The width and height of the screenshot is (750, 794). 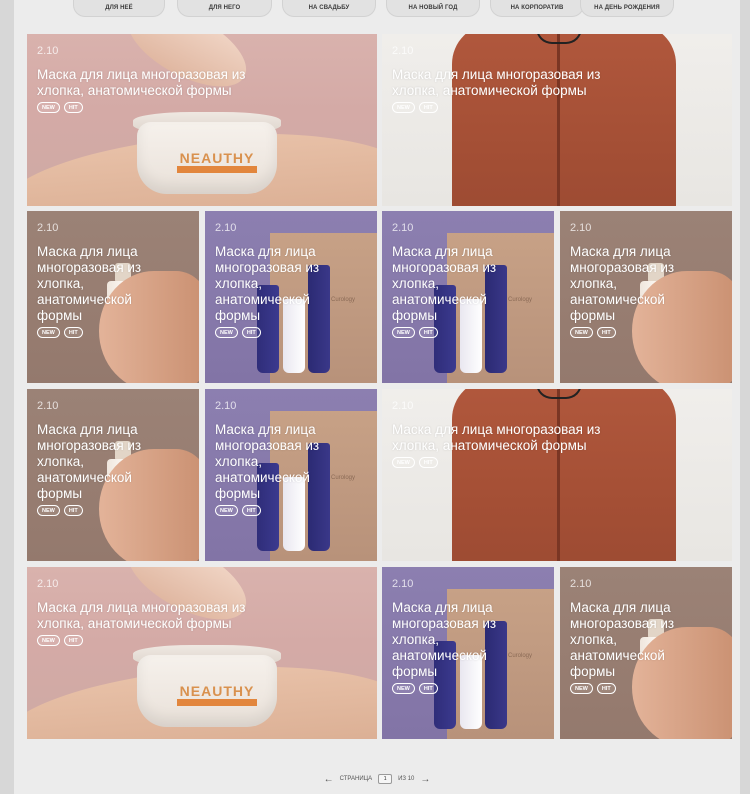 I want to click on filter-chip-birthday: НА ДЕНЬ РОЖДЕНИЯ, so click(x=627, y=8).